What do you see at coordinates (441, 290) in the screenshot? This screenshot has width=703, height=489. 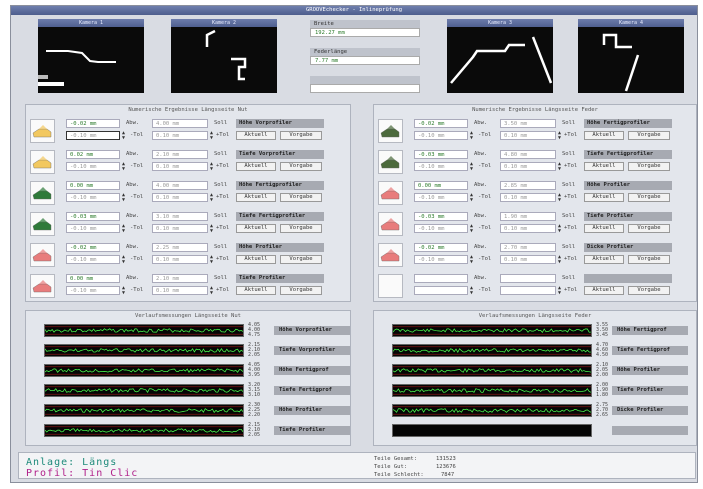 I see `tol-minus-field` at bounding box center [441, 290].